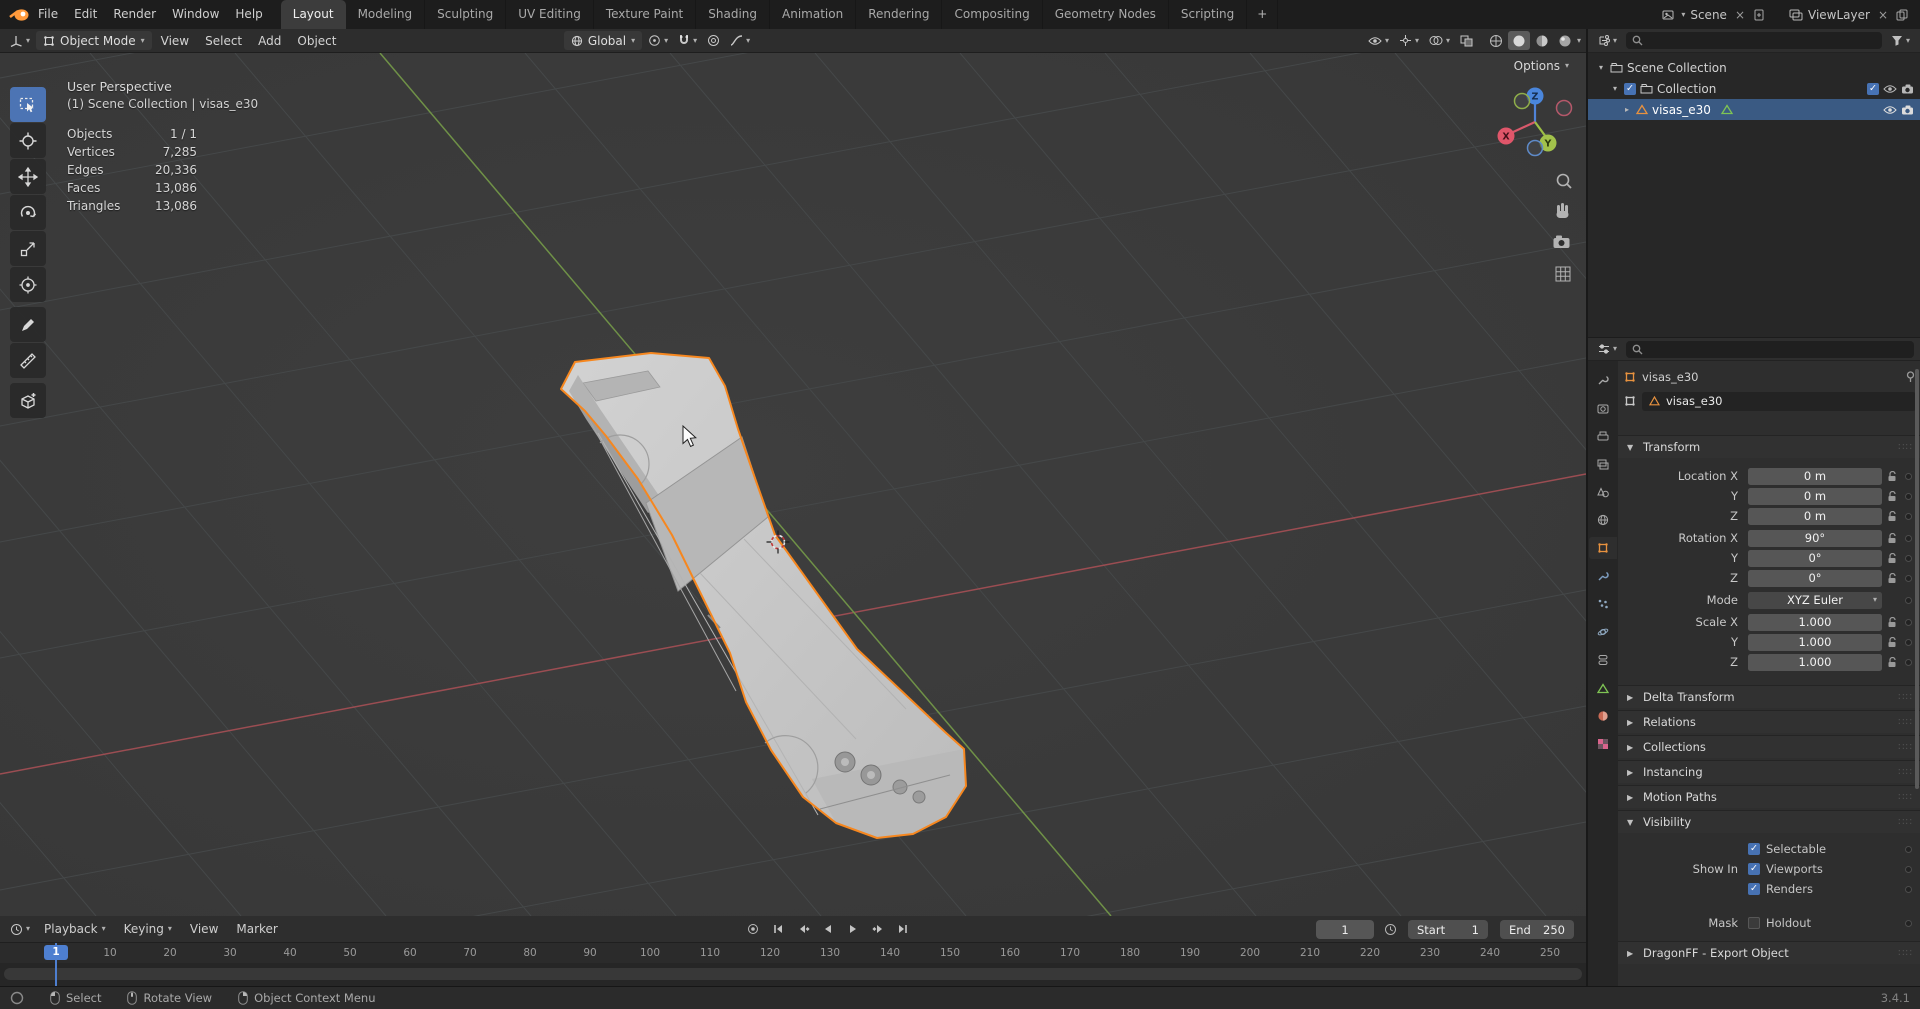 The width and height of the screenshot is (1920, 1009). What do you see at coordinates (1815, 600) in the screenshot?
I see `rotation-mode-select: XYZ Euler ▾` at bounding box center [1815, 600].